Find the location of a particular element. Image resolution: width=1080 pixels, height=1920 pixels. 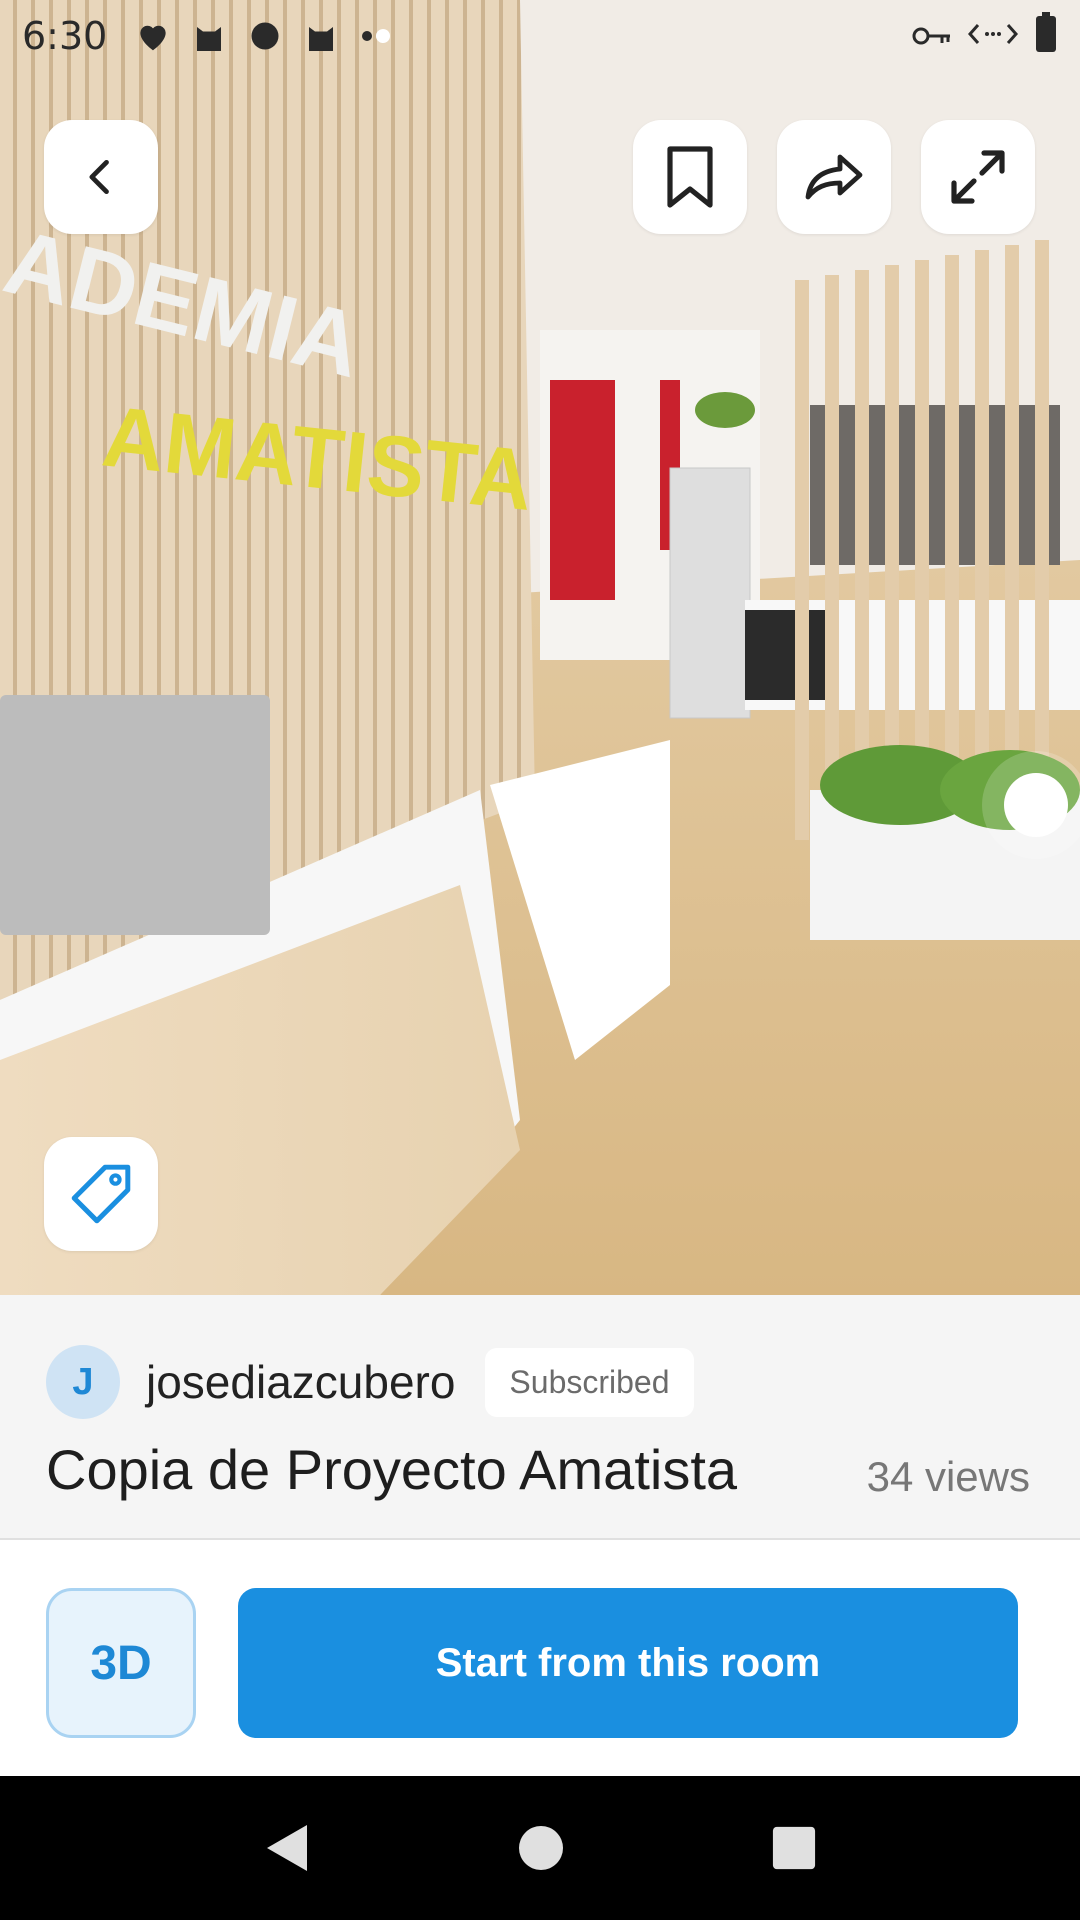

nav-back-icon is located at coordinates (287, 1848).